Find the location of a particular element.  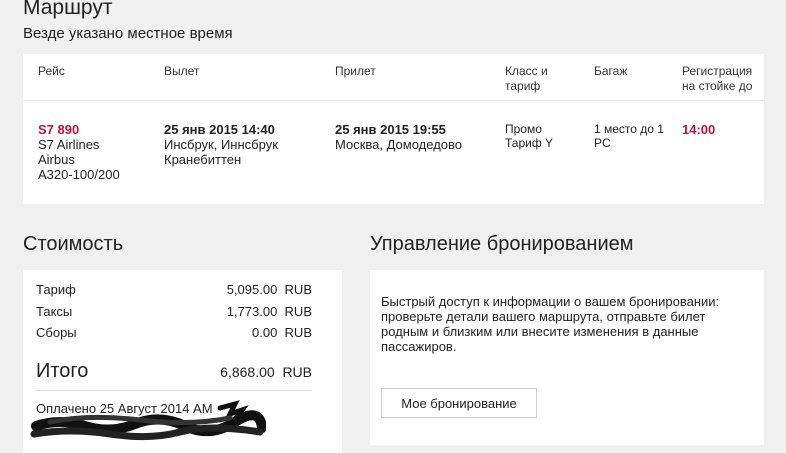

route-title: Маршрут is located at coordinates (68, 9).